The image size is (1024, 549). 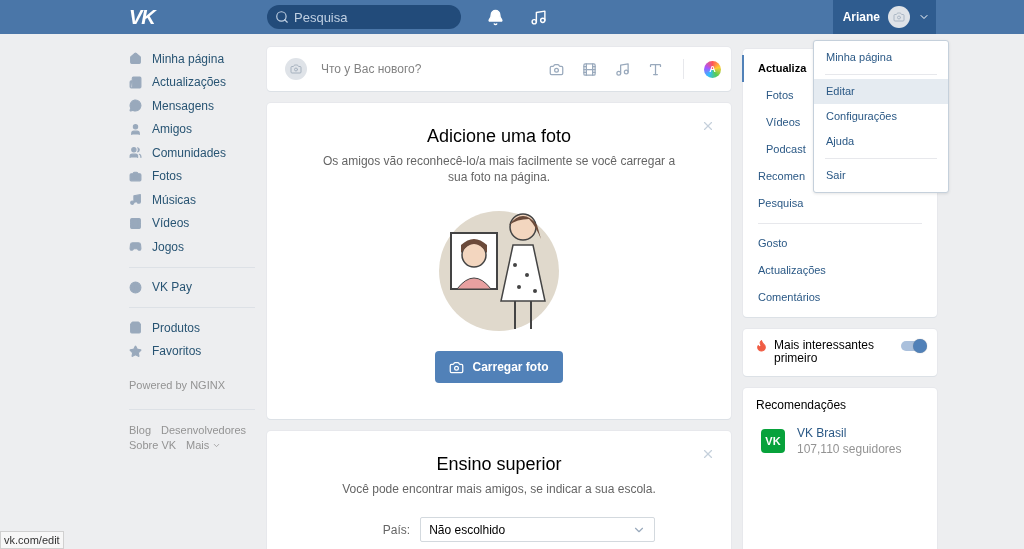 I want to click on sidebar-item: Vídeos, so click(x=192, y=223).